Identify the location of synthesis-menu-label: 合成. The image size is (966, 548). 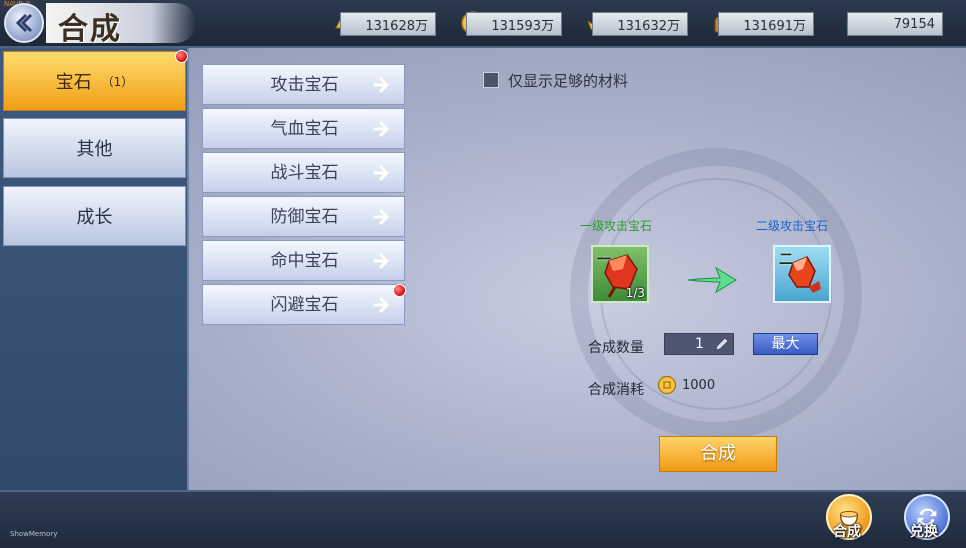
(847, 532).